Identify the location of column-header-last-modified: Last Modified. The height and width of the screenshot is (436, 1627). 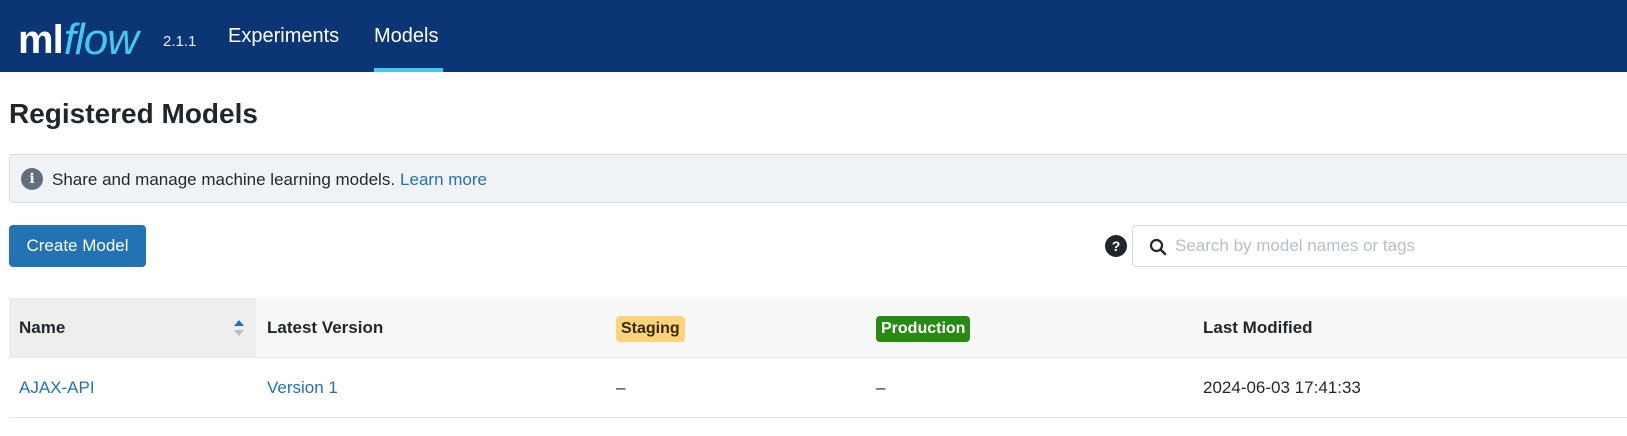
(1258, 328).